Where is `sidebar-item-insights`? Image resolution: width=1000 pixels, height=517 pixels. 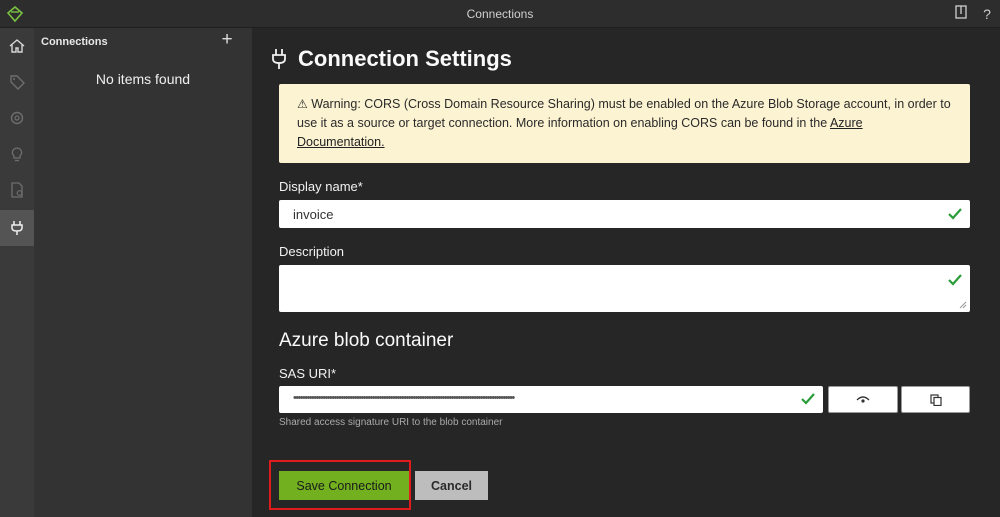
sidebar-item-insights is located at coordinates (17, 154).